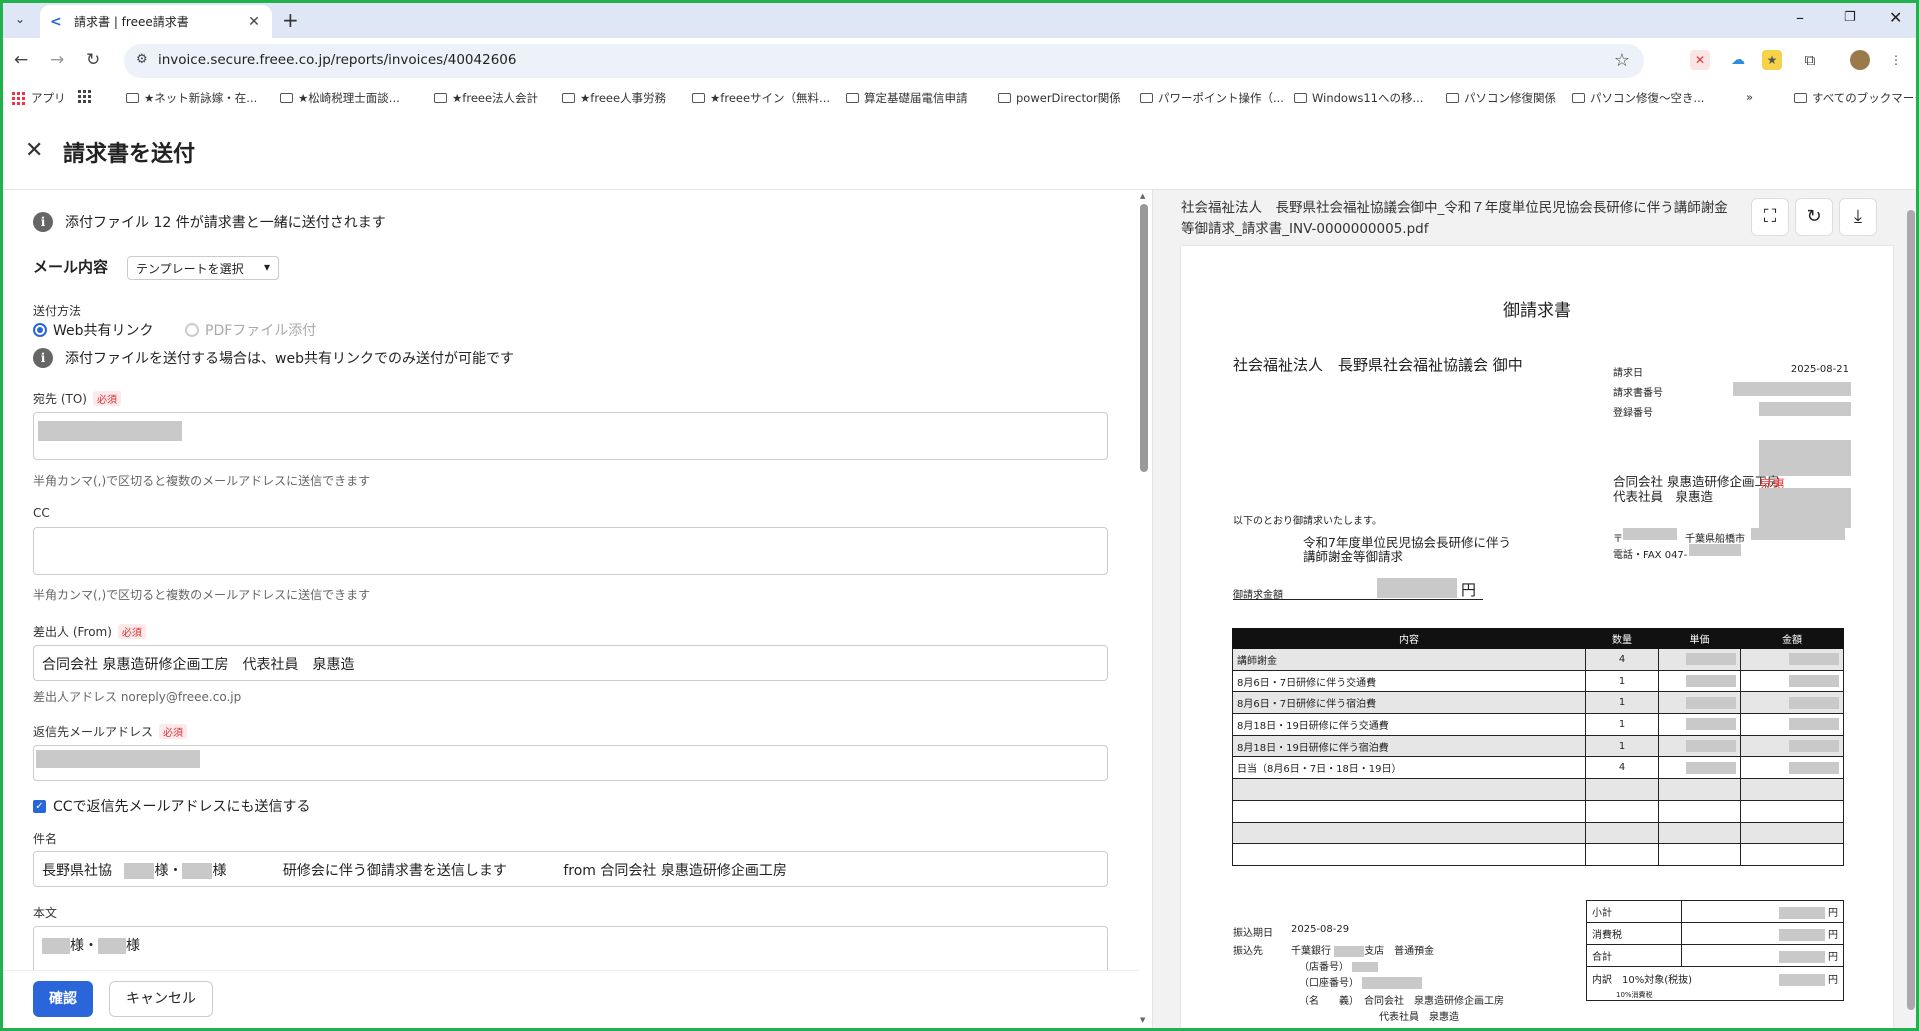 This screenshot has width=1919, height=1031. What do you see at coordinates (1307, 521) in the screenshot?
I see `invoice-intro: 以下のとおり御請求いたします。` at bounding box center [1307, 521].